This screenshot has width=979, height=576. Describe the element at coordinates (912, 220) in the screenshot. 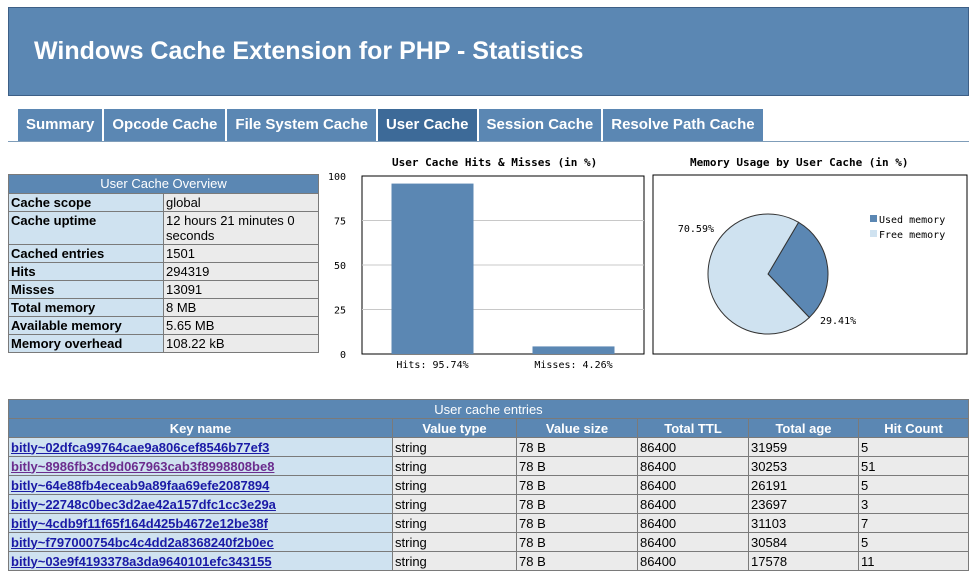

I see `legend-label: Used memory` at that location.